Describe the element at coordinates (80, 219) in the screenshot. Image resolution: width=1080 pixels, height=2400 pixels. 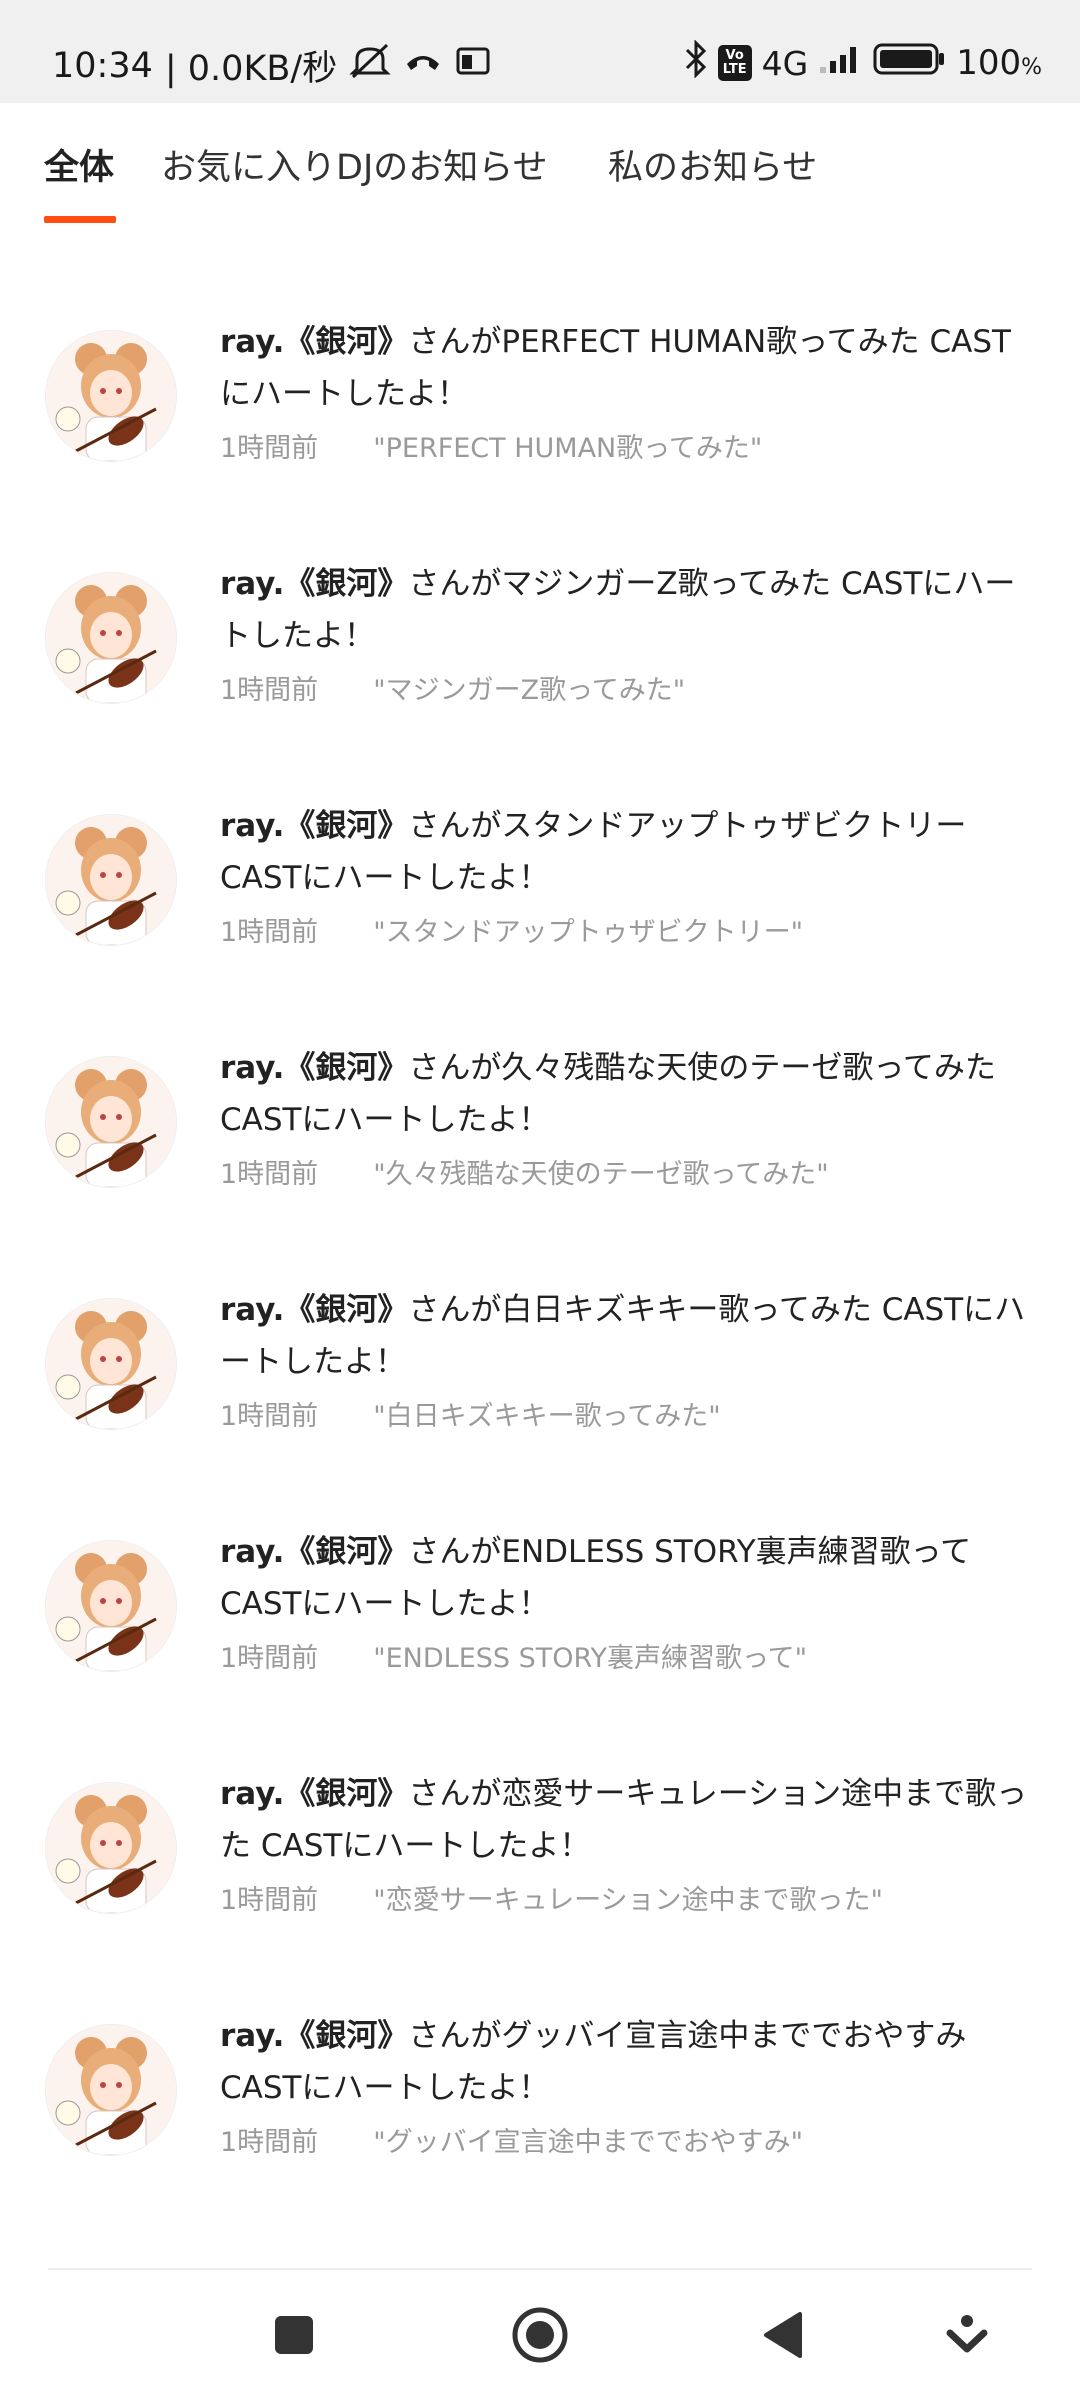
I see `active-tab-indicator` at that location.